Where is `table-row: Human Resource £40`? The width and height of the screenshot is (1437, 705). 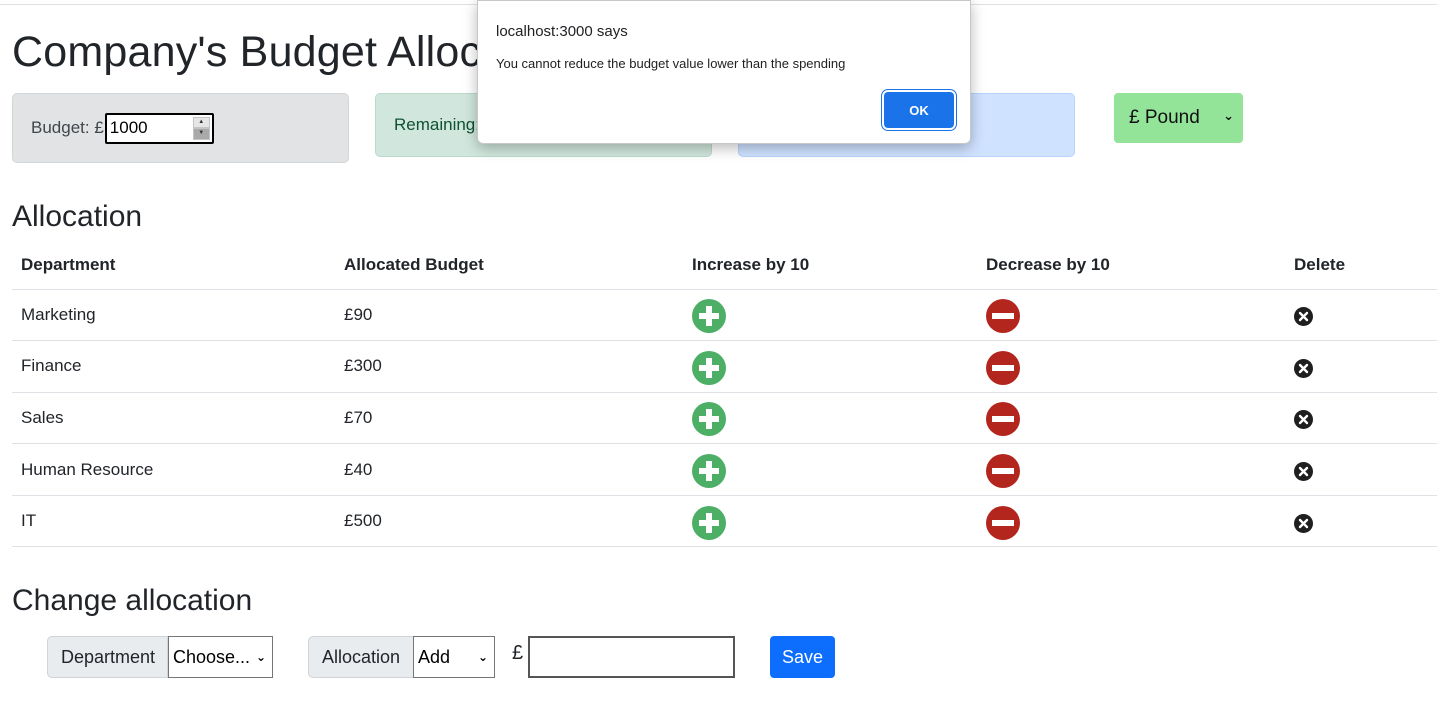 table-row: Human Resource £40 is located at coordinates (724, 469).